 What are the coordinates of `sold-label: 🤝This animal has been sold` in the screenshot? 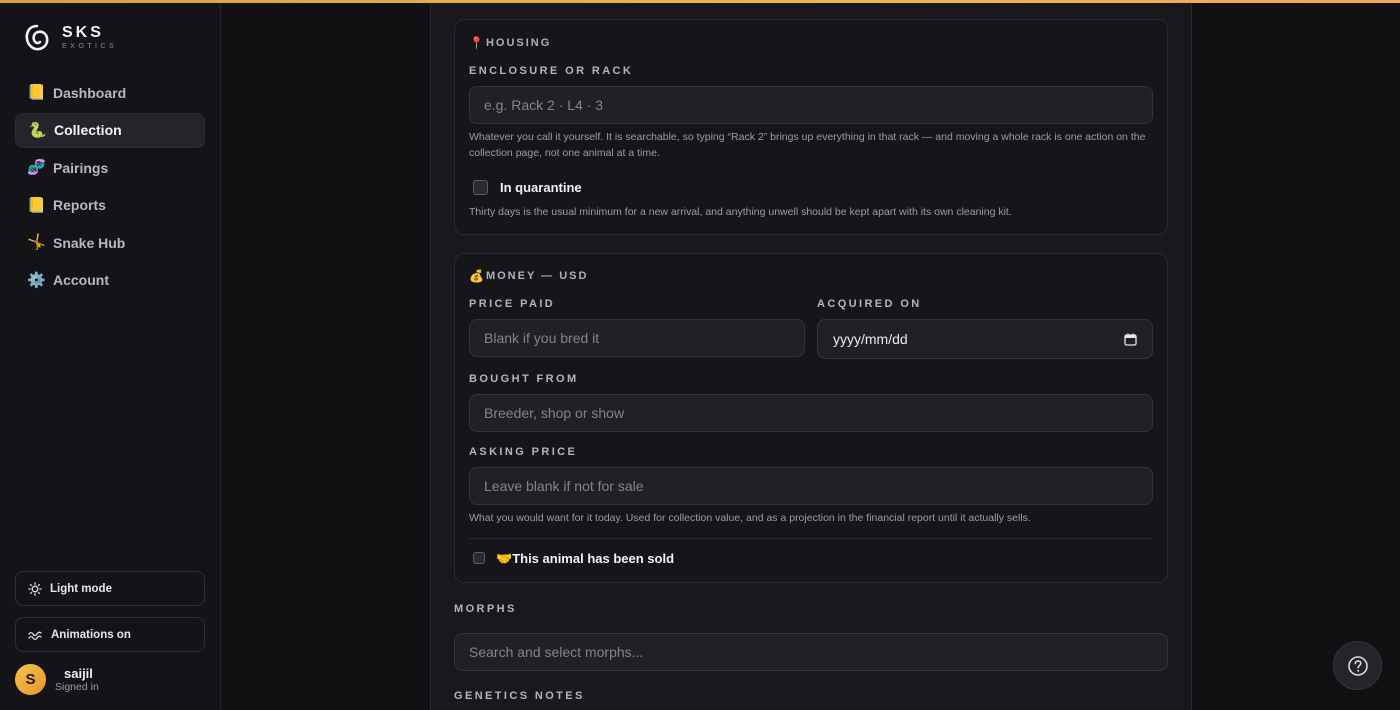 It's located at (585, 558).